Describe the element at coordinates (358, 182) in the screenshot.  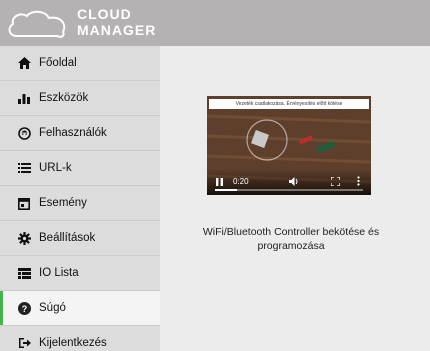
I see `more-options-icon` at that location.